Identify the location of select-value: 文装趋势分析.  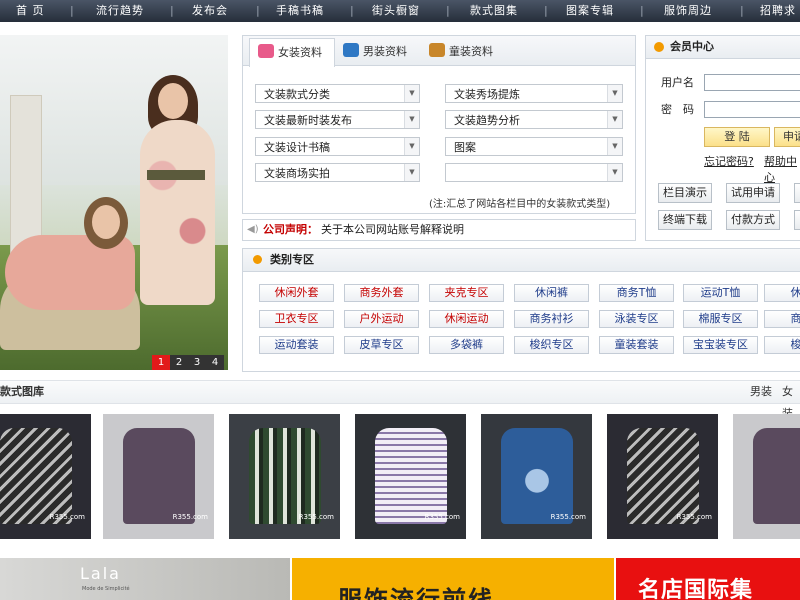
(487, 120).